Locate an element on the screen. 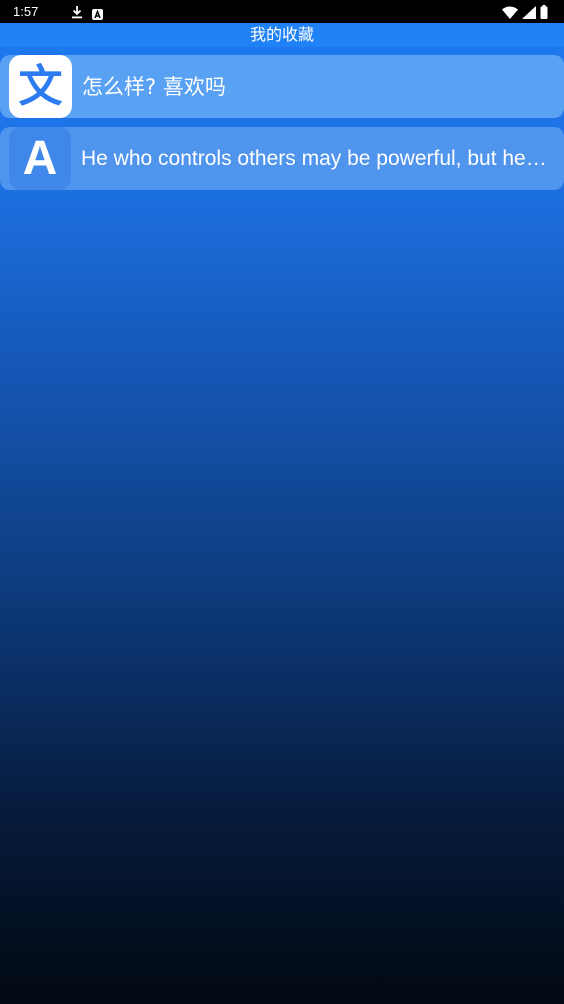 The width and height of the screenshot is (564, 1004). a-letter-icon: A is located at coordinates (40, 158).